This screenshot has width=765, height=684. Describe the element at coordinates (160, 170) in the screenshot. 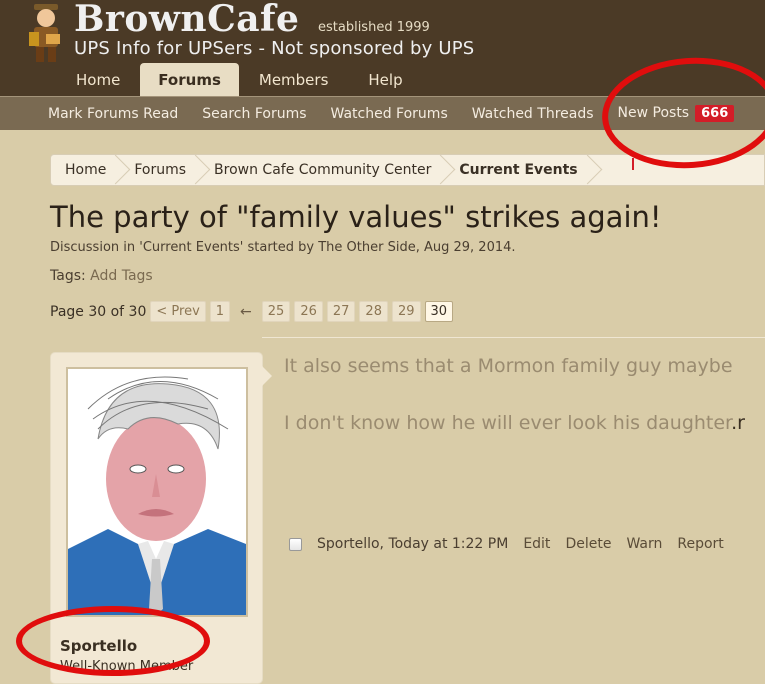

I see `breadcrumb-forums: Forums` at that location.